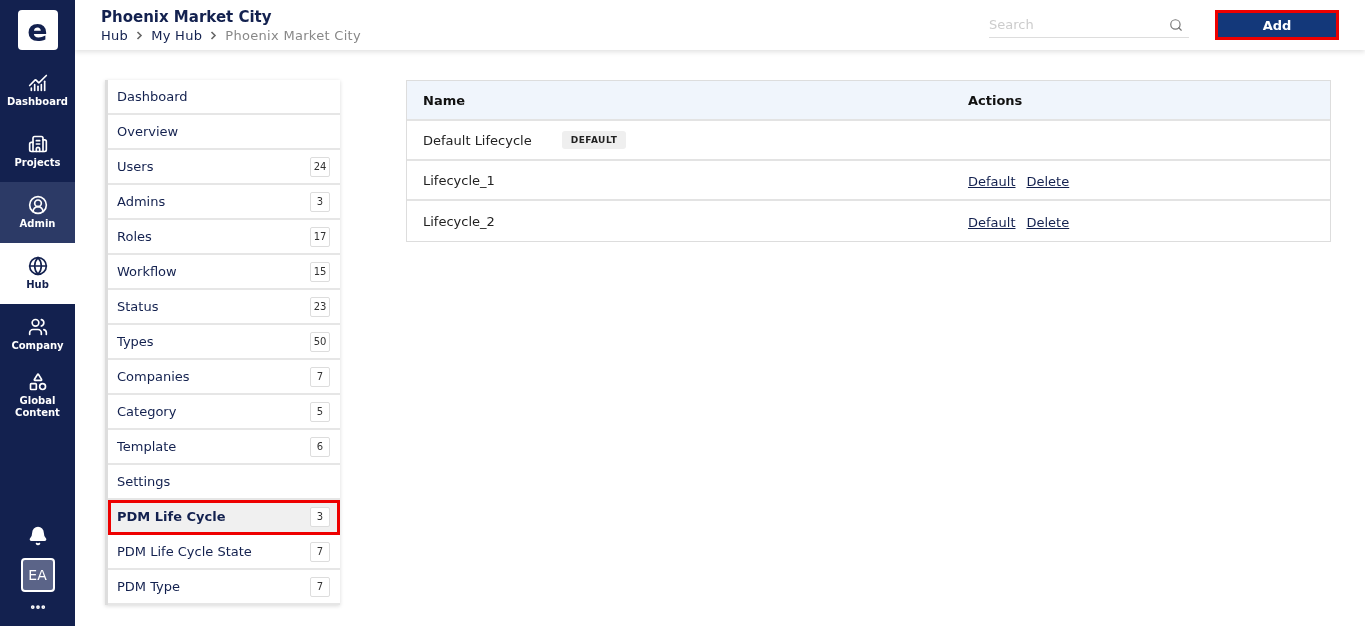  I want to click on menu-label: Settings, so click(144, 481).